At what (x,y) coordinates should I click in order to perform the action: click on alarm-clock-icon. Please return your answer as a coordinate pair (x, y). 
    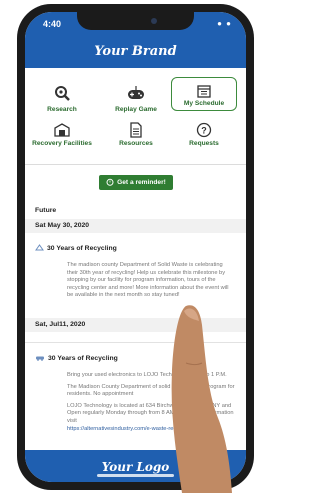
    Looking at the image, I should click on (110, 183).